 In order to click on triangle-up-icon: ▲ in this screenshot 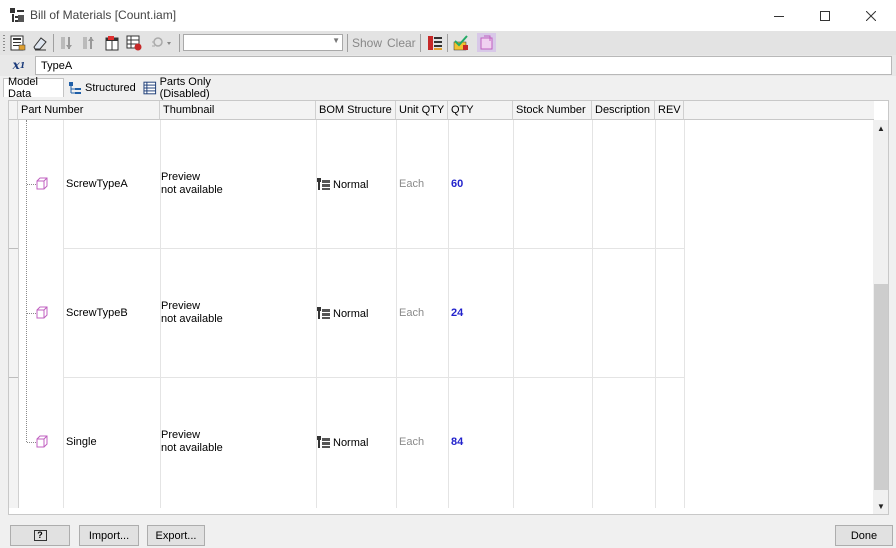, I will do `click(881, 128)`.